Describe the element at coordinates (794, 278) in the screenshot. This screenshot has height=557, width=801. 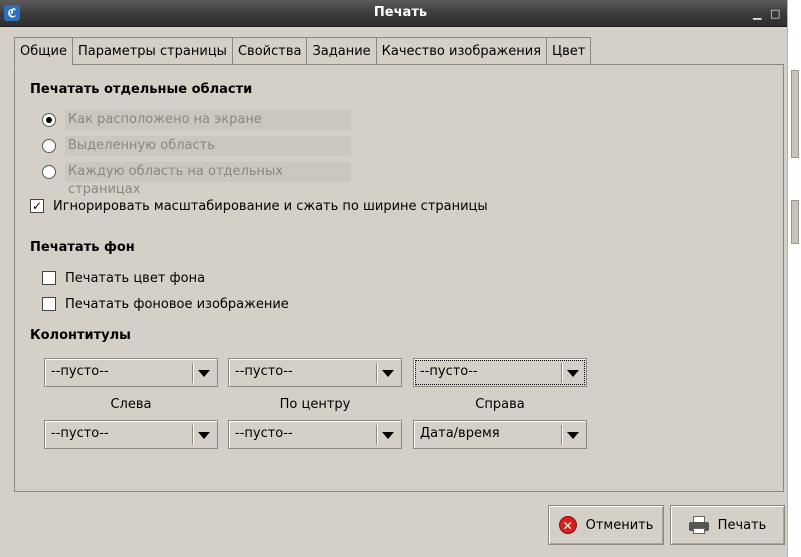
I see `background-window` at that location.